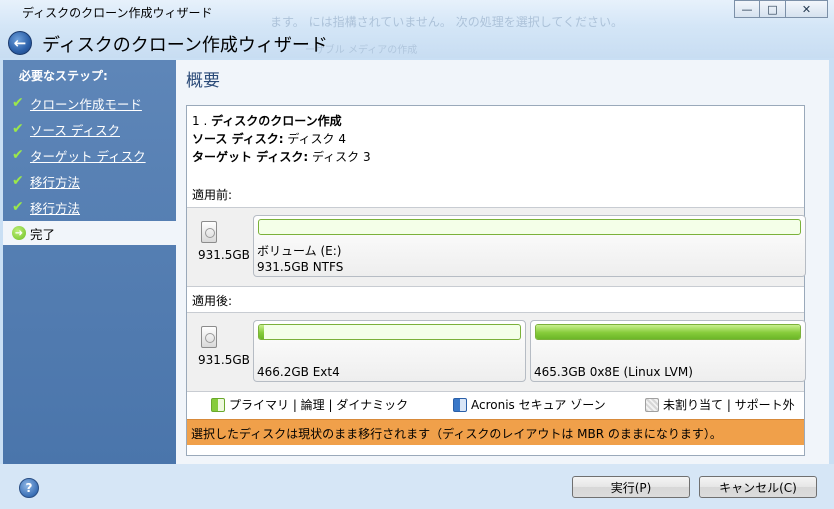 The height and width of the screenshot is (509, 834). I want to click on legend-unallocated-label: 未割り当て | サポート外, so click(729, 405).